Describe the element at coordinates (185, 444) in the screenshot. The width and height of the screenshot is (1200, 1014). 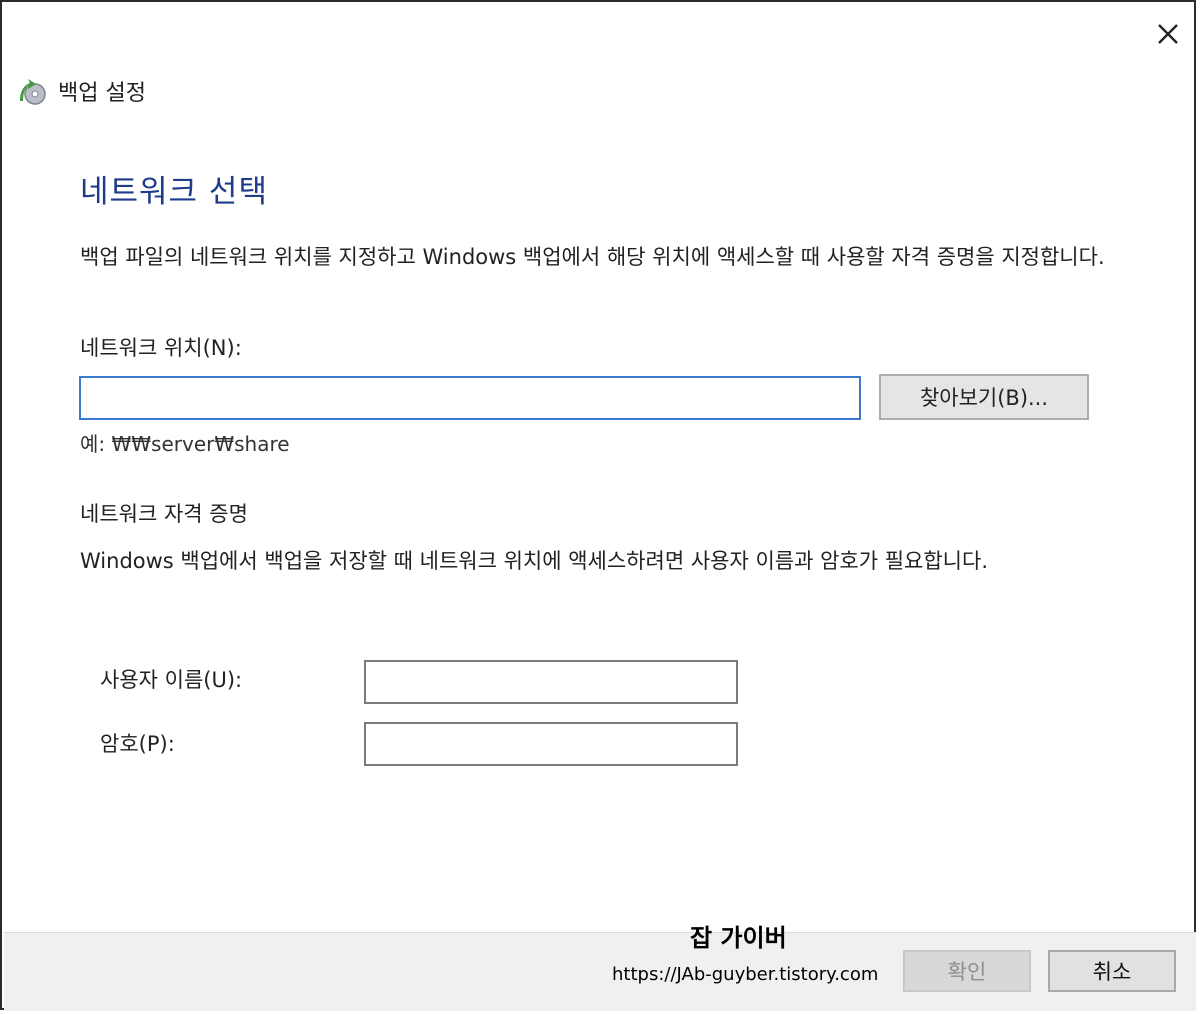
I see `network-location-example: 예: ₩₩server₩share` at that location.